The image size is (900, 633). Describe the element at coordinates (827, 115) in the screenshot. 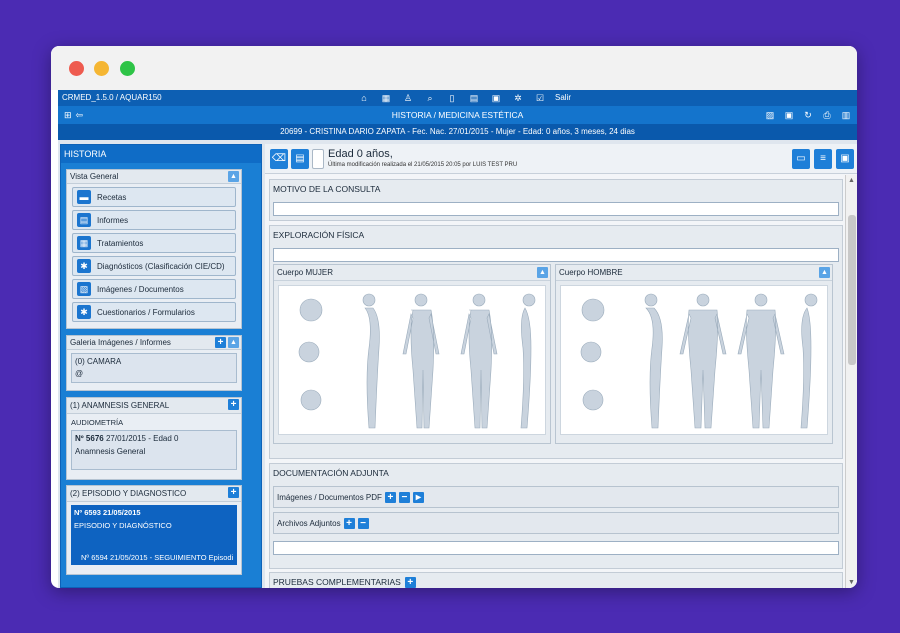

I see `print-icon: ⎙` at that location.